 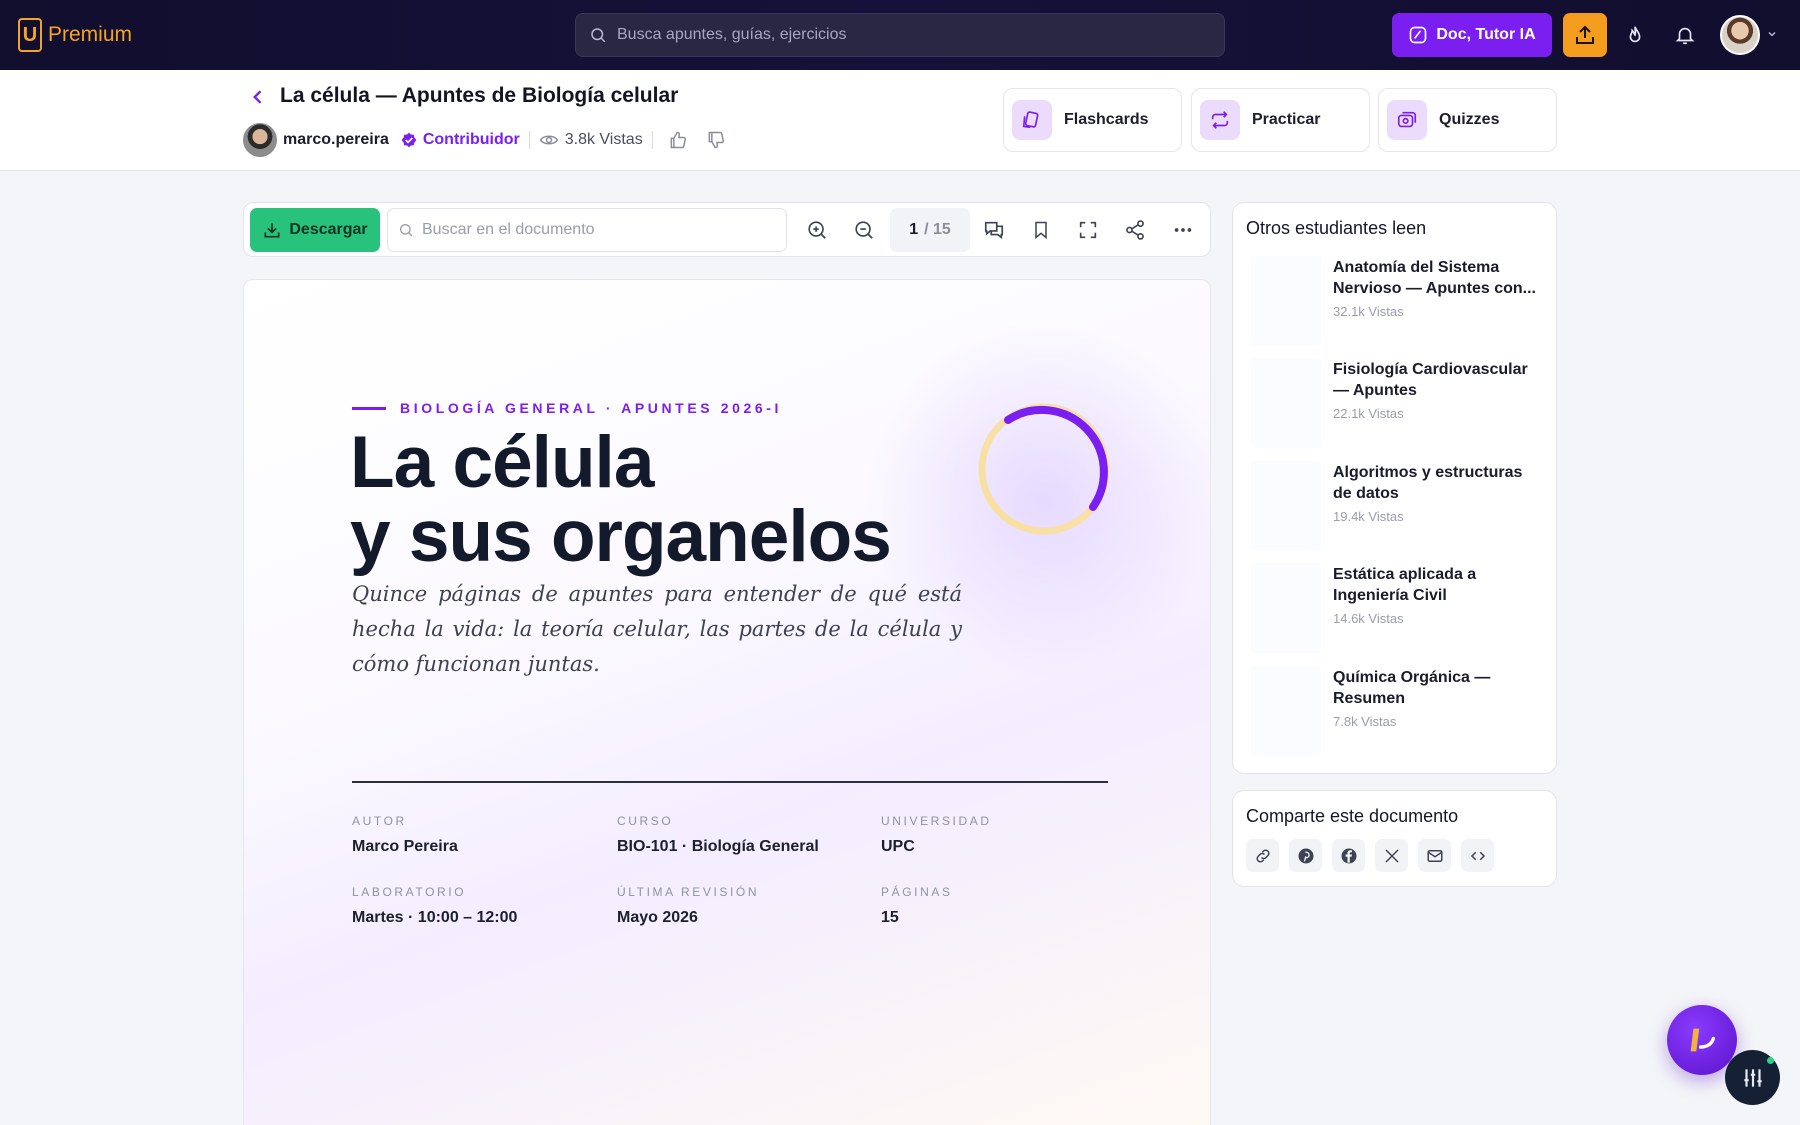 What do you see at coordinates (479, 95) in the screenshot?
I see `document-title: La célula — Apuntes de Biología celular` at bounding box center [479, 95].